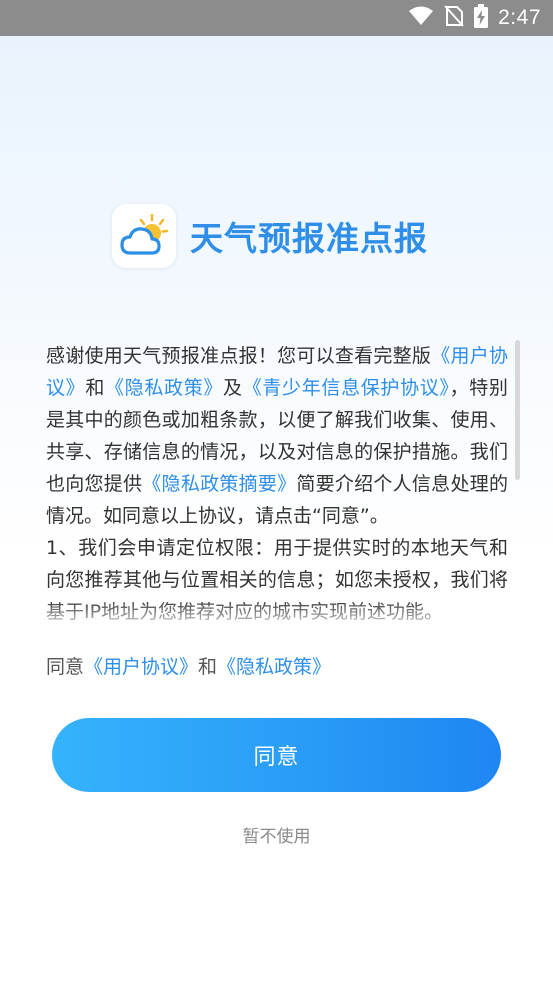  What do you see at coordinates (309, 238) in the screenshot?
I see `app-title: 天气预报准点报` at bounding box center [309, 238].